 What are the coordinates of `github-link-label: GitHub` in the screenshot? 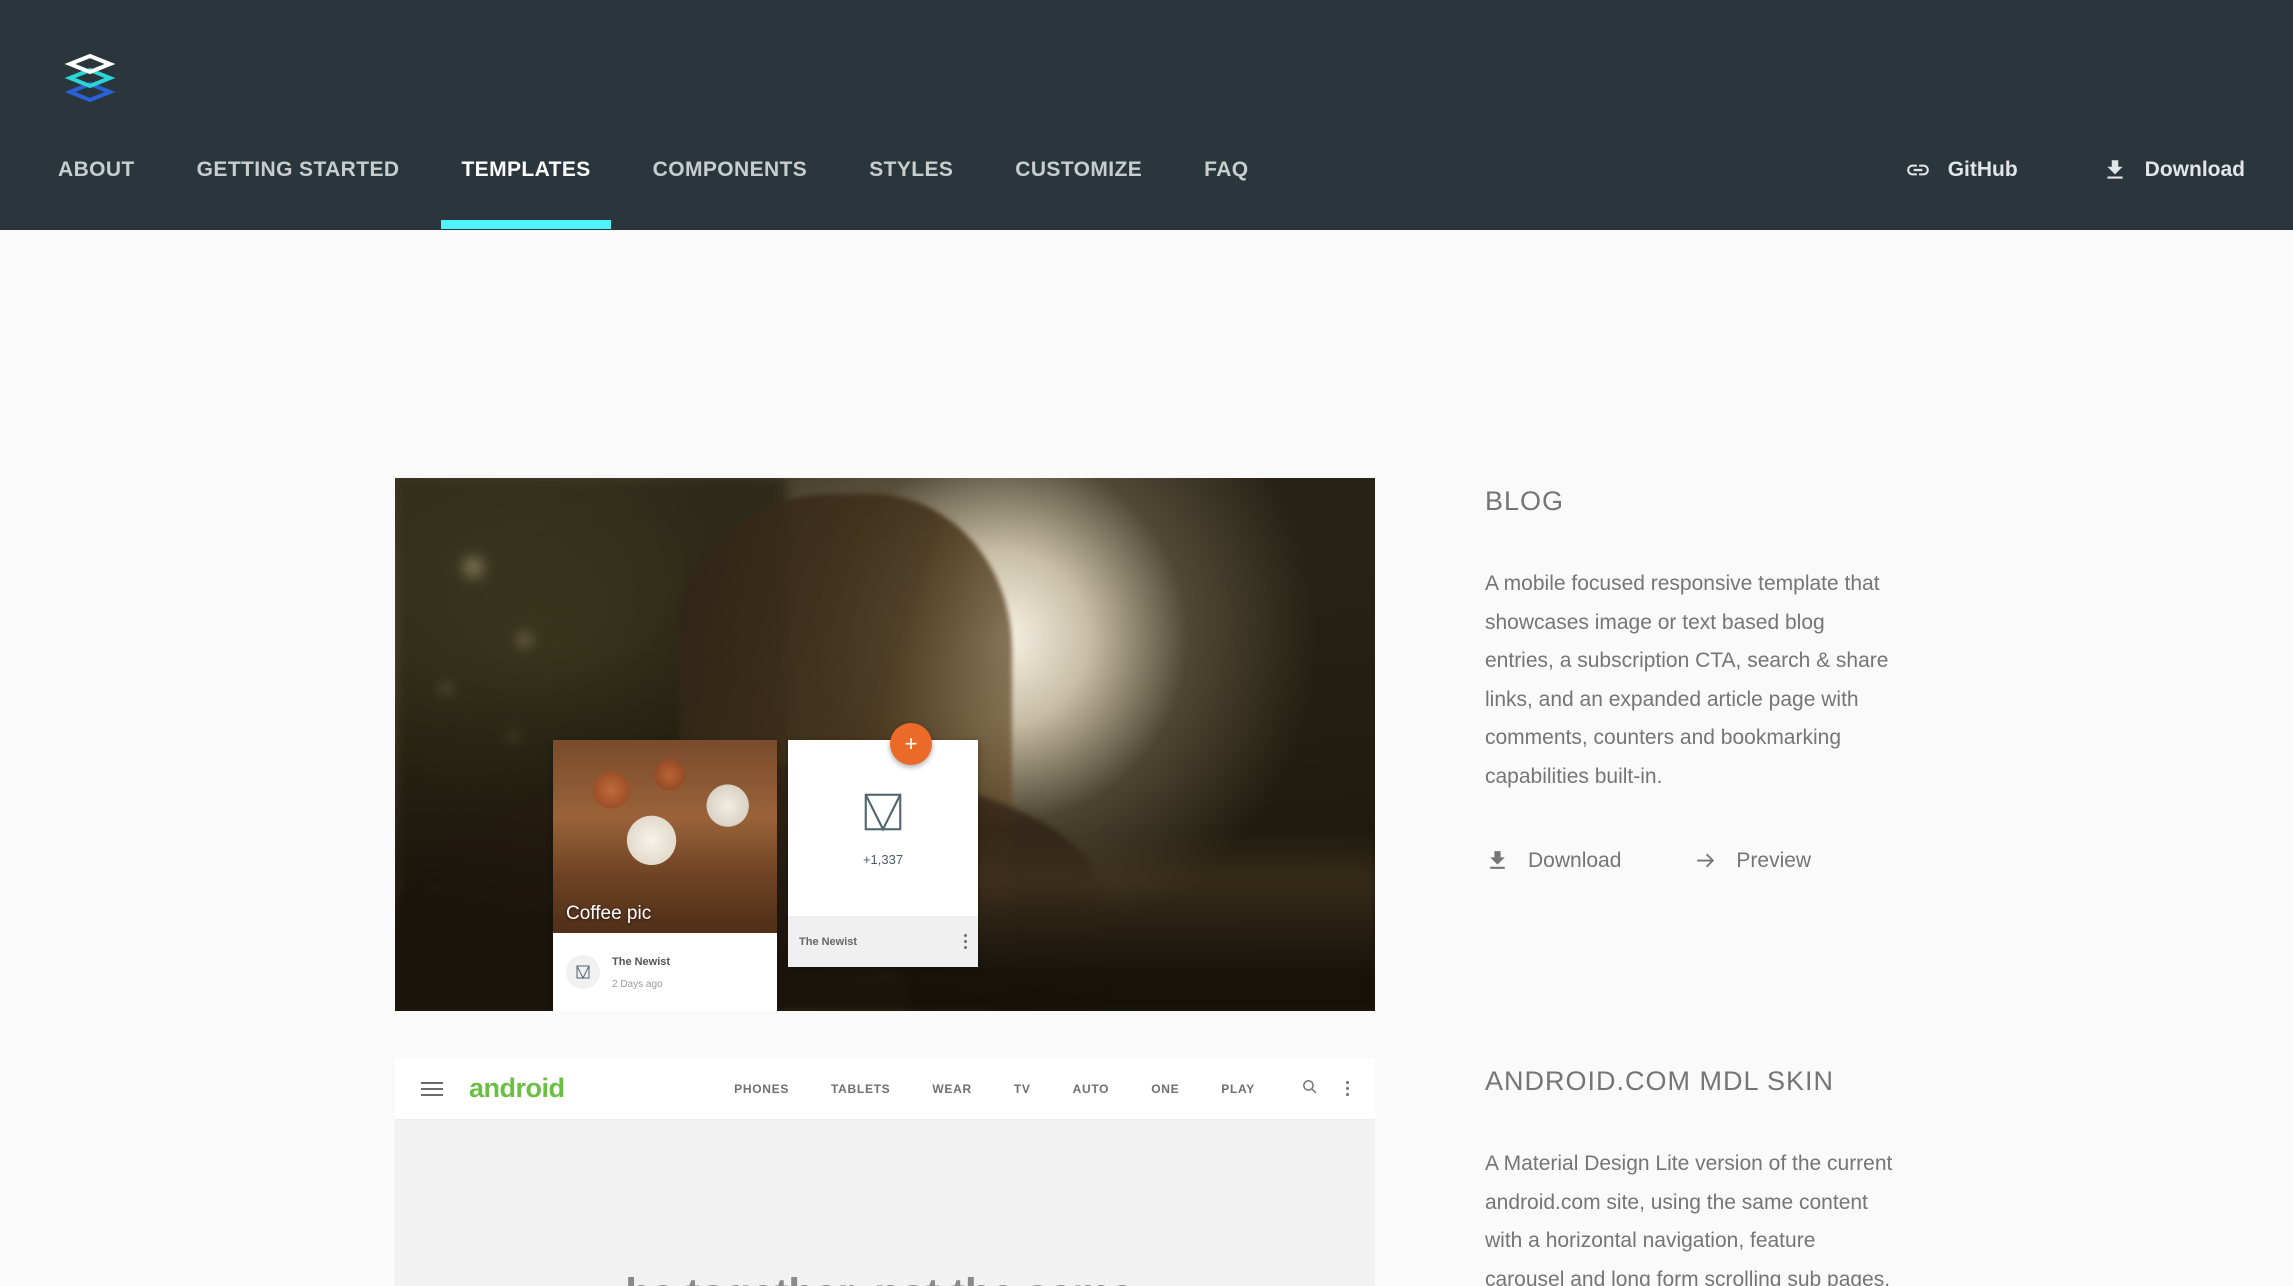 It's located at (1982, 169).